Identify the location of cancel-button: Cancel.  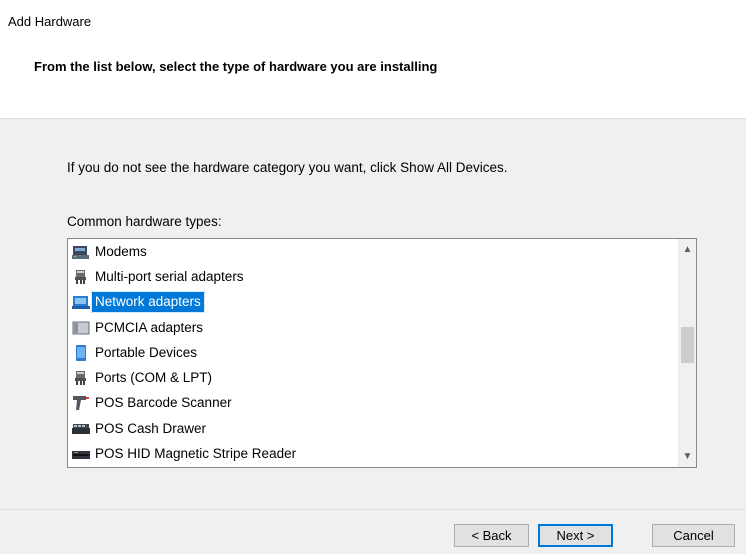
(693, 535).